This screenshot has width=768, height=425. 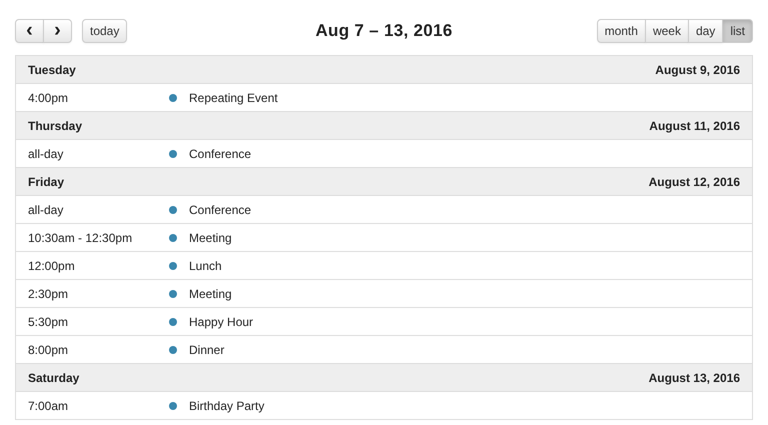 What do you see at coordinates (737, 31) in the screenshot?
I see `view-tab: list` at bounding box center [737, 31].